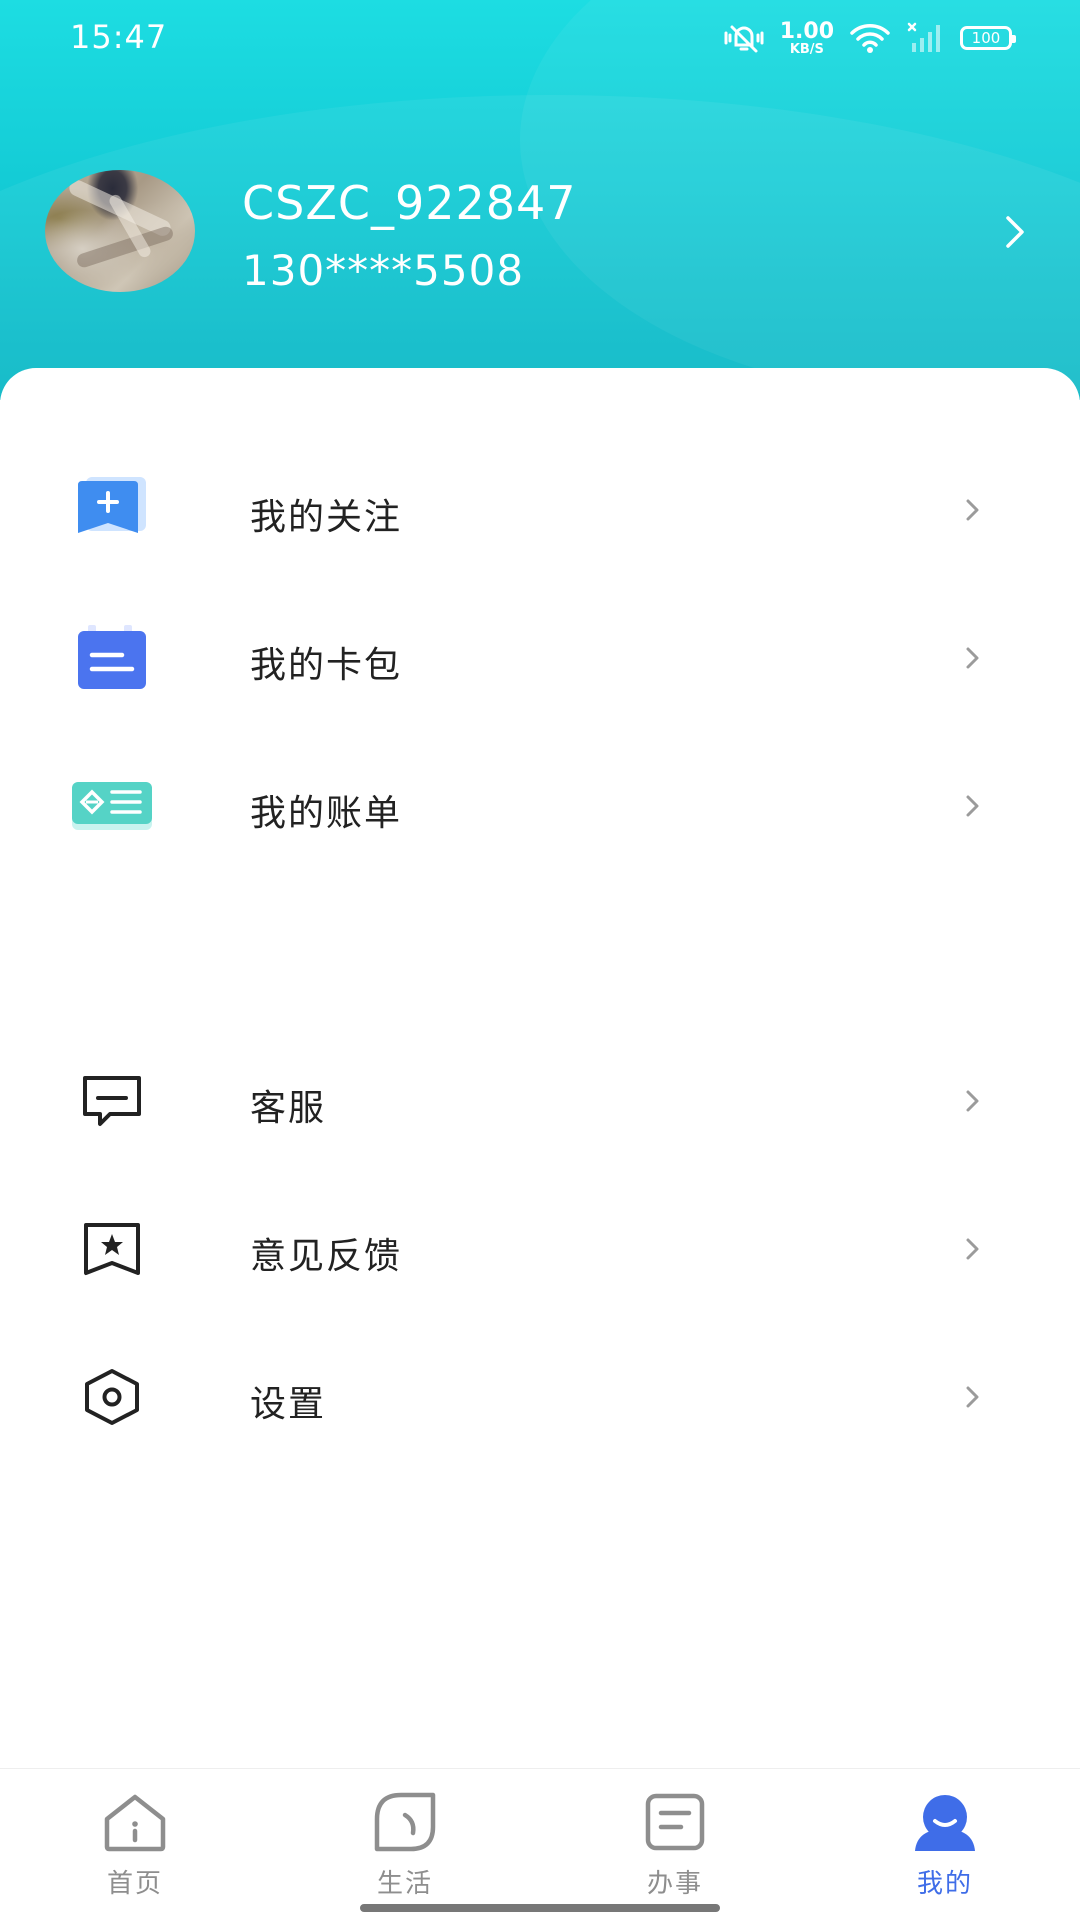 The height and width of the screenshot is (1921, 1080). Describe the element at coordinates (326, 665) in the screenshot. I see `menu-item-label: 我的卡包` at that location.